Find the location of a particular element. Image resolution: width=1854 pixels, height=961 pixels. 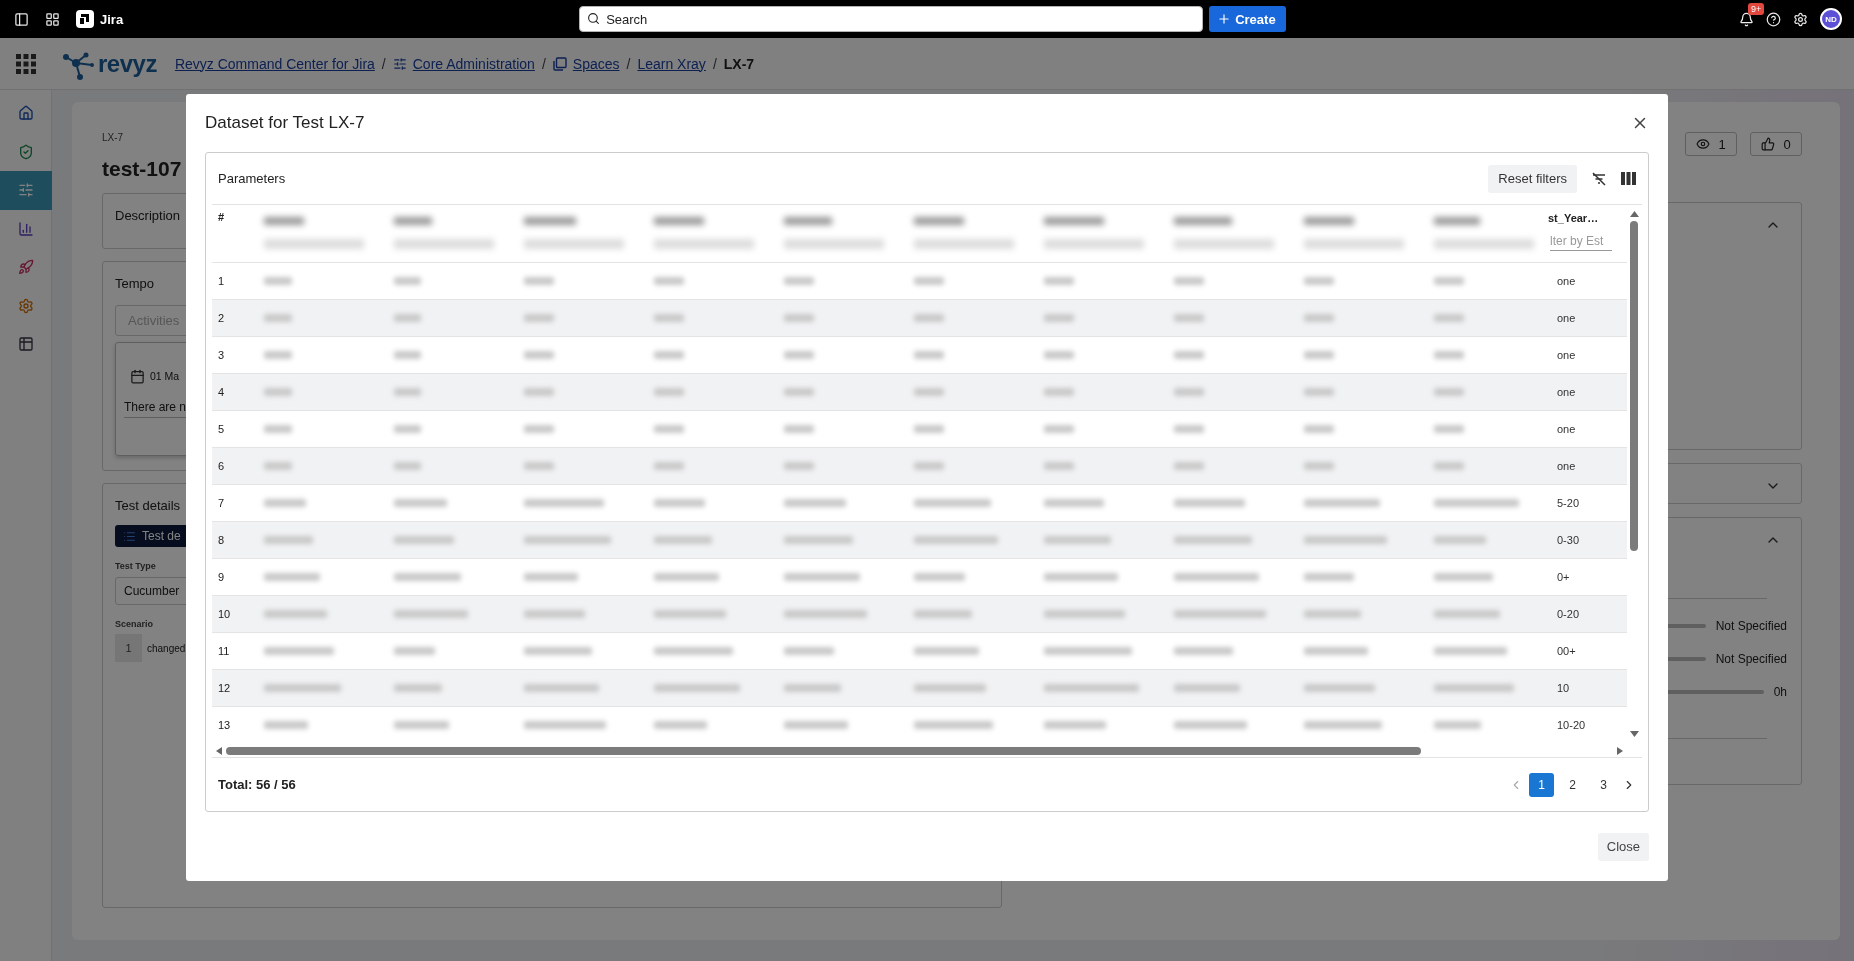

app-name: Jira is located at coordinates (112, 19).